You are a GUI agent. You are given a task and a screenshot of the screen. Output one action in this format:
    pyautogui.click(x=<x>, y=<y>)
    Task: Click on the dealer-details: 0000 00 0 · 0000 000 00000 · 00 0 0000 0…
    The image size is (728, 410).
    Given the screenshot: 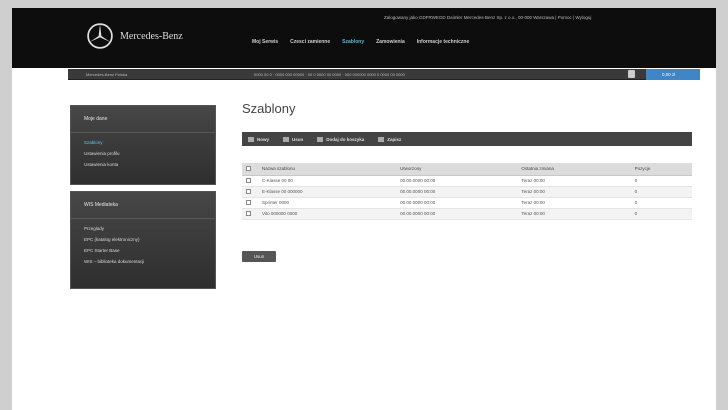 What is the action you would take?
    pyautogui.click(x=329, y=74)
    